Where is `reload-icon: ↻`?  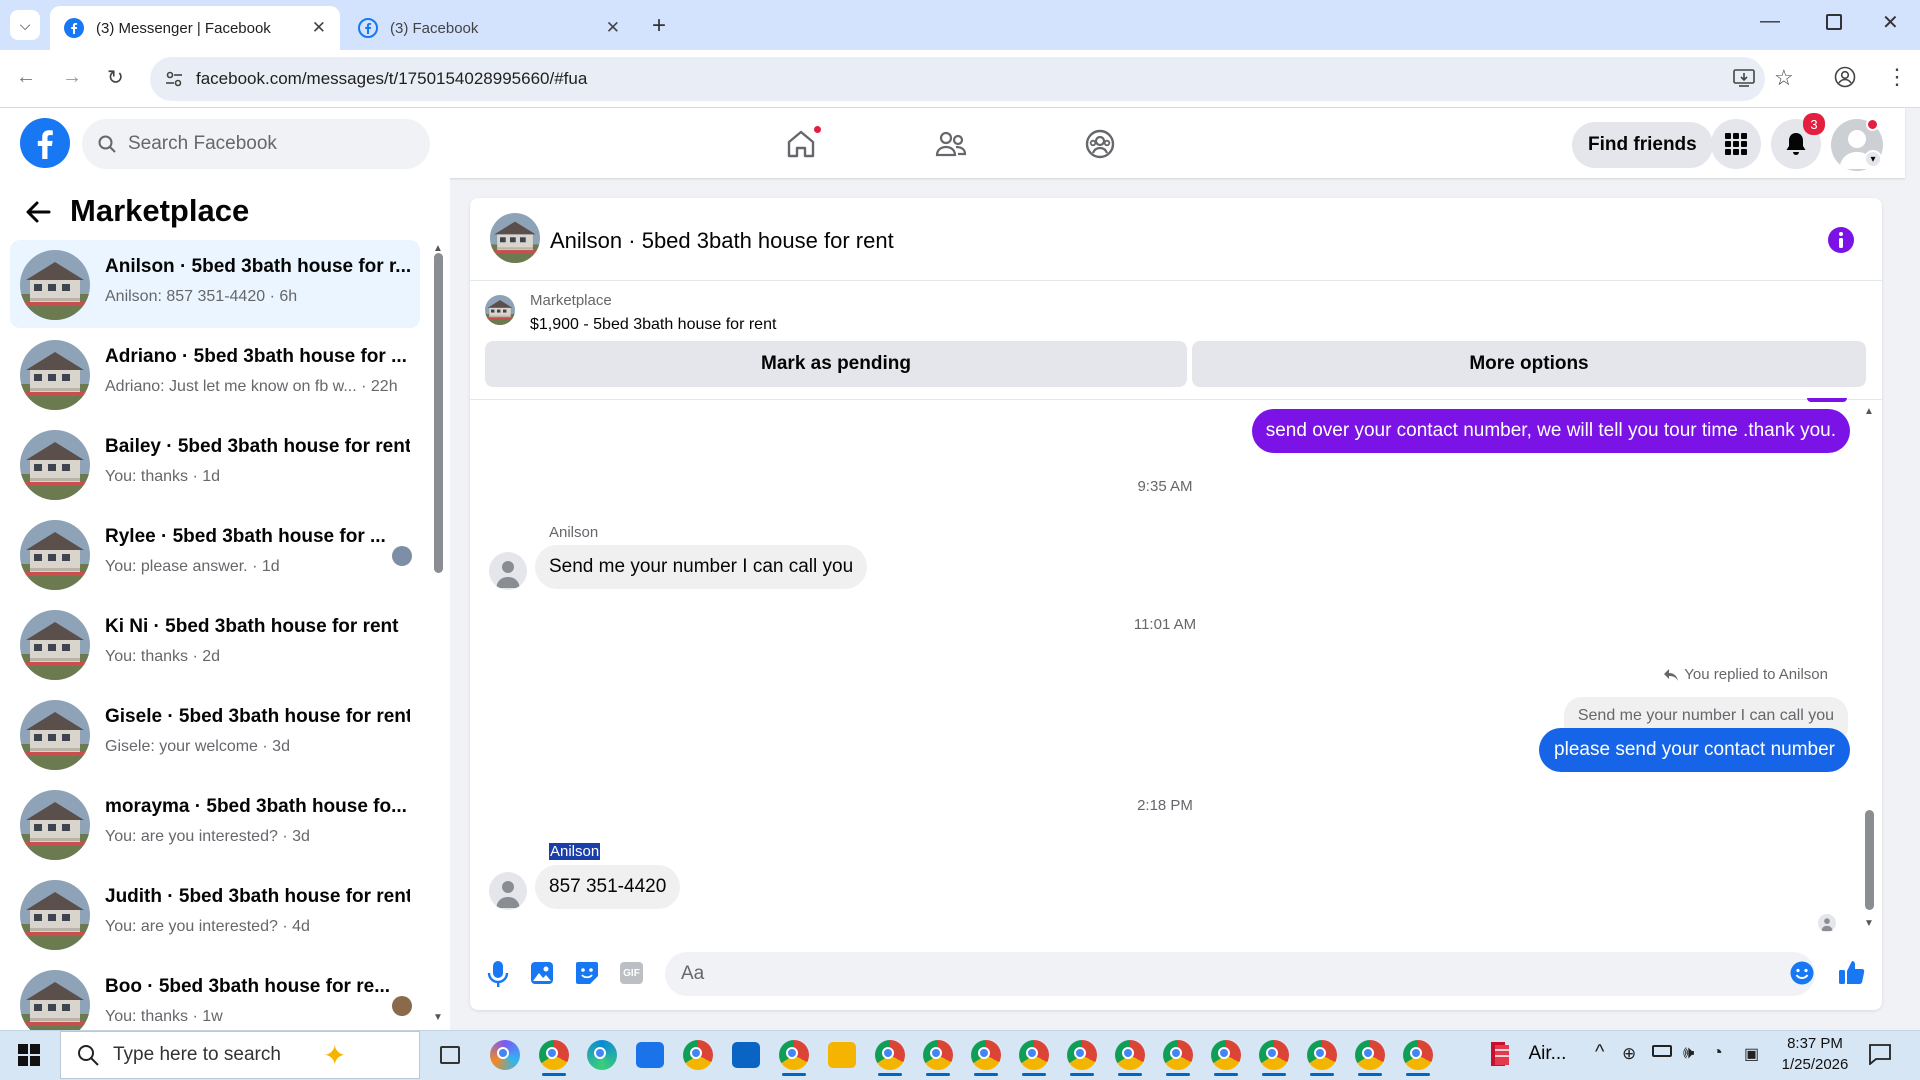
reload-icon: ↻ is located at coordinates (115, 77).